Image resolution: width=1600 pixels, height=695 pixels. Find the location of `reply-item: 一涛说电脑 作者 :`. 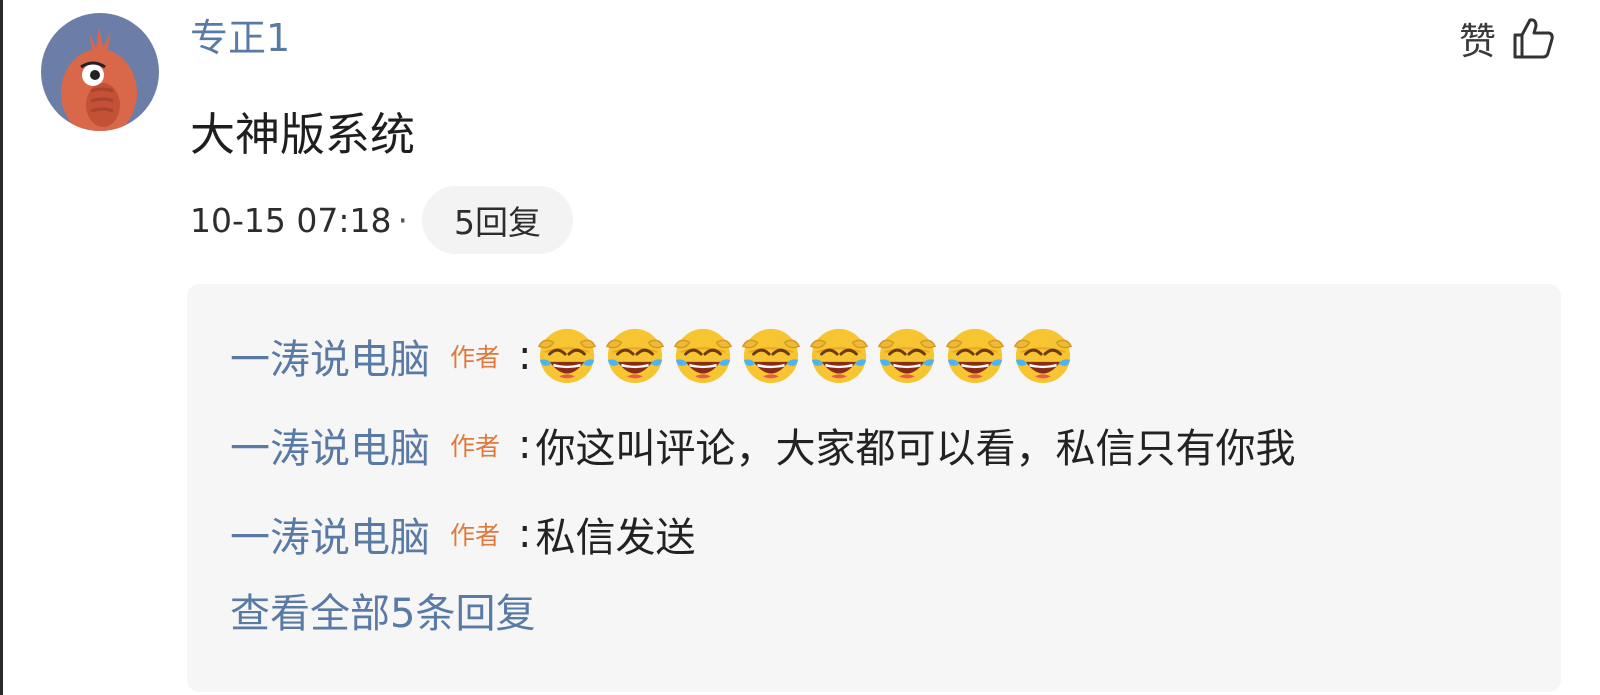

reply-item: 一涛说电脑 作者 : is located at coordinates (655, 356).